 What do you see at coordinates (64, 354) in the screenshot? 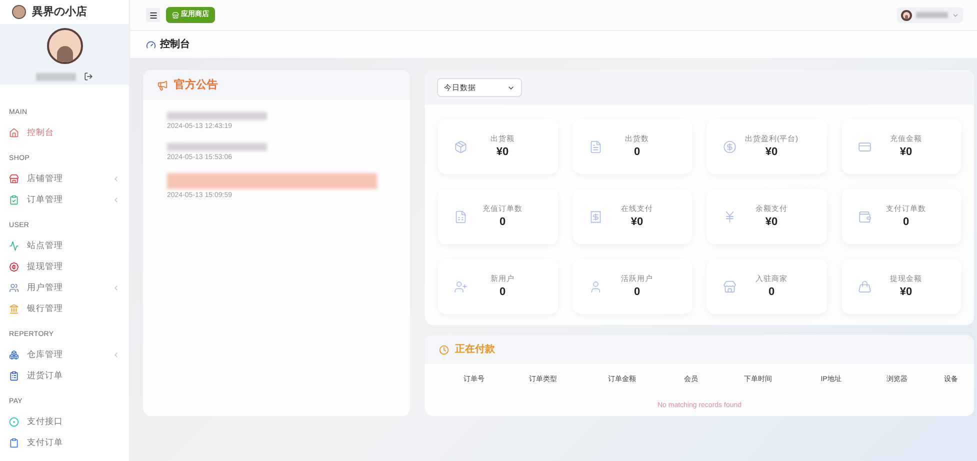
I see `nav-item: 仓库管理` at bounding box center [64, 354].